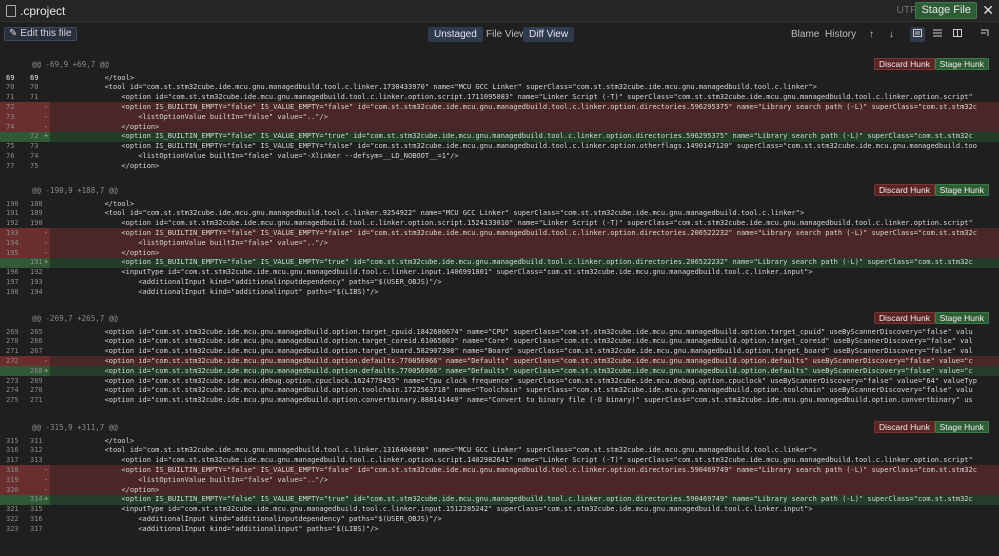 The width and height of the screenshot is (999, 556). What do you see at coordinates (12, 390) in the screenshot?
I see `old-line-number: 274` at bounding box center [12, 390].